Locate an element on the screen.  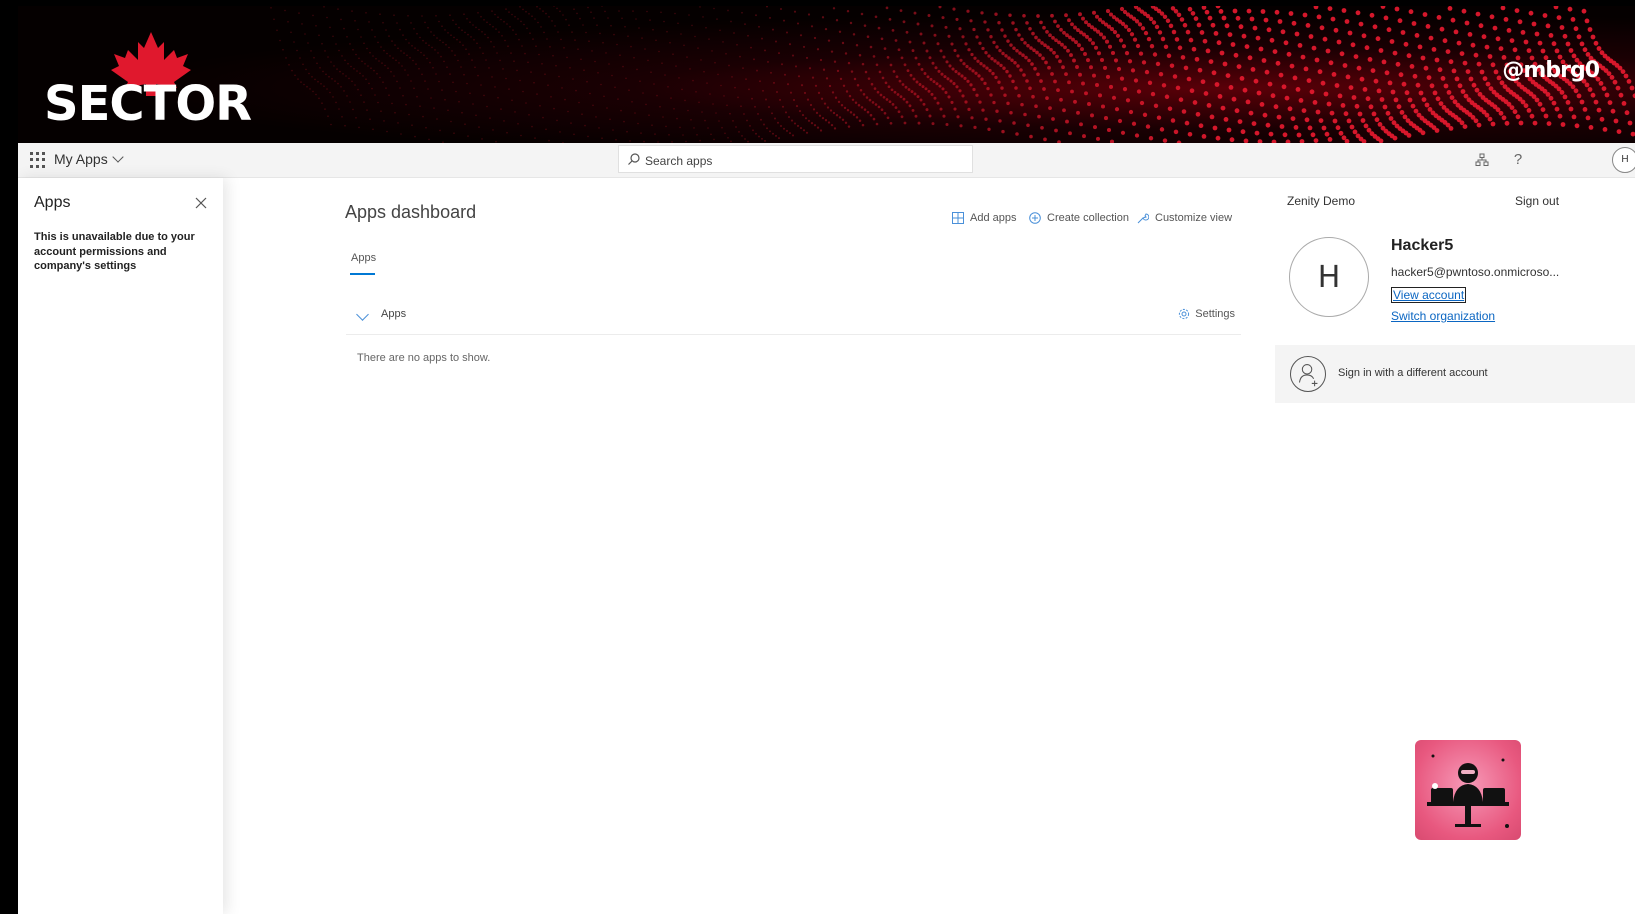
group-settings-button: Settings is located at coordinates (1206, 314).